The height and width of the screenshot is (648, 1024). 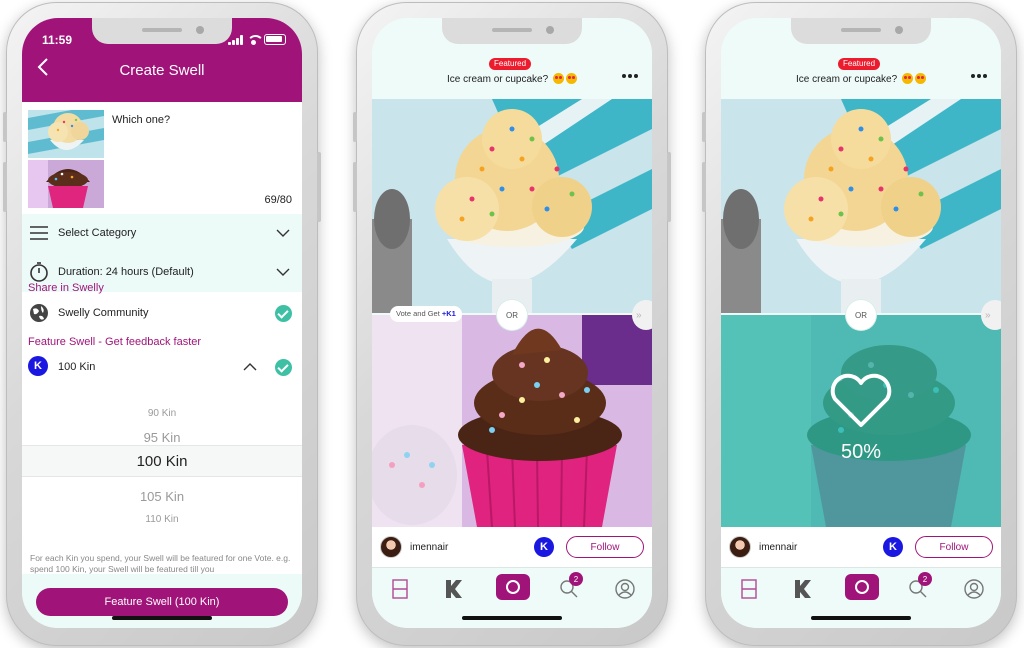 I want to click on chevron-up-icon, so click(x=250, y=367).